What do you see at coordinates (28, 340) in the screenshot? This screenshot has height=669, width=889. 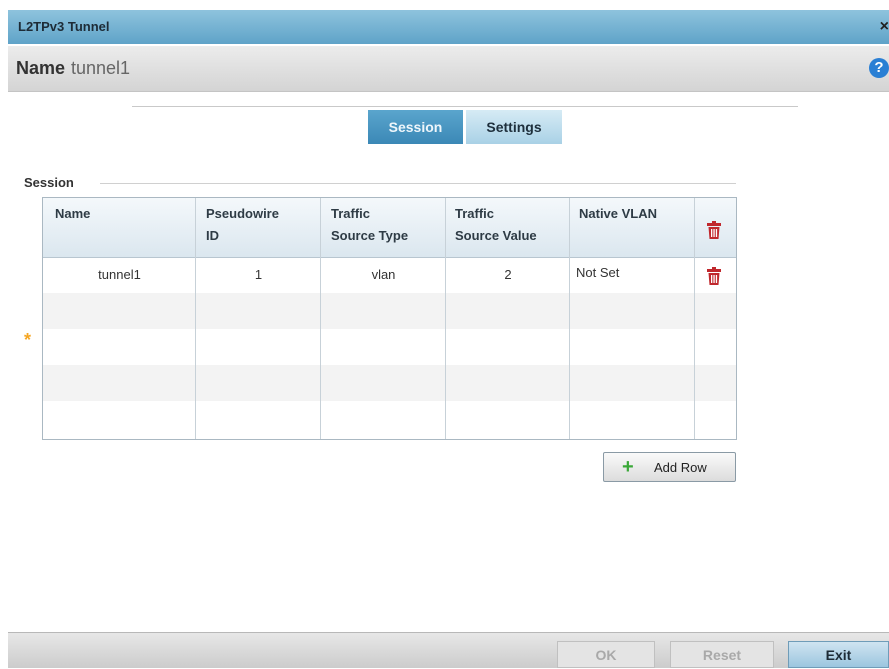 I see `required-marker: *` at bounding box center [28, 340].